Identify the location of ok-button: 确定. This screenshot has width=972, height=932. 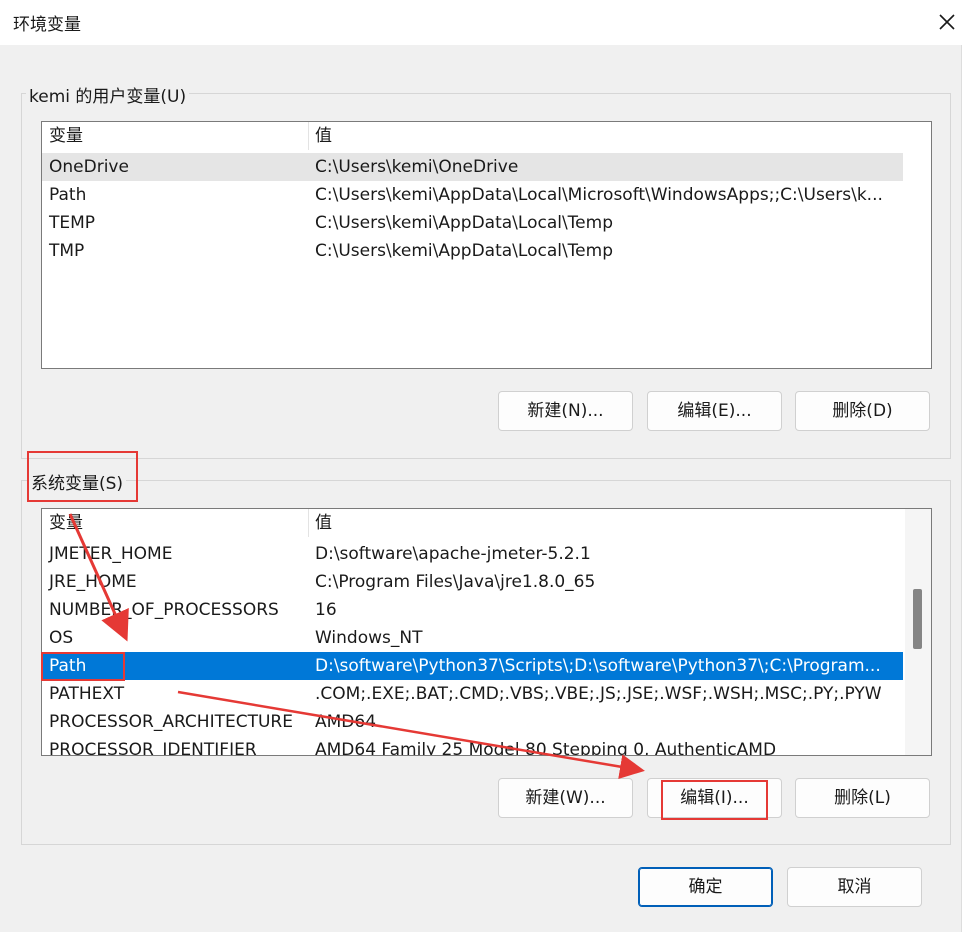
(705, 887).